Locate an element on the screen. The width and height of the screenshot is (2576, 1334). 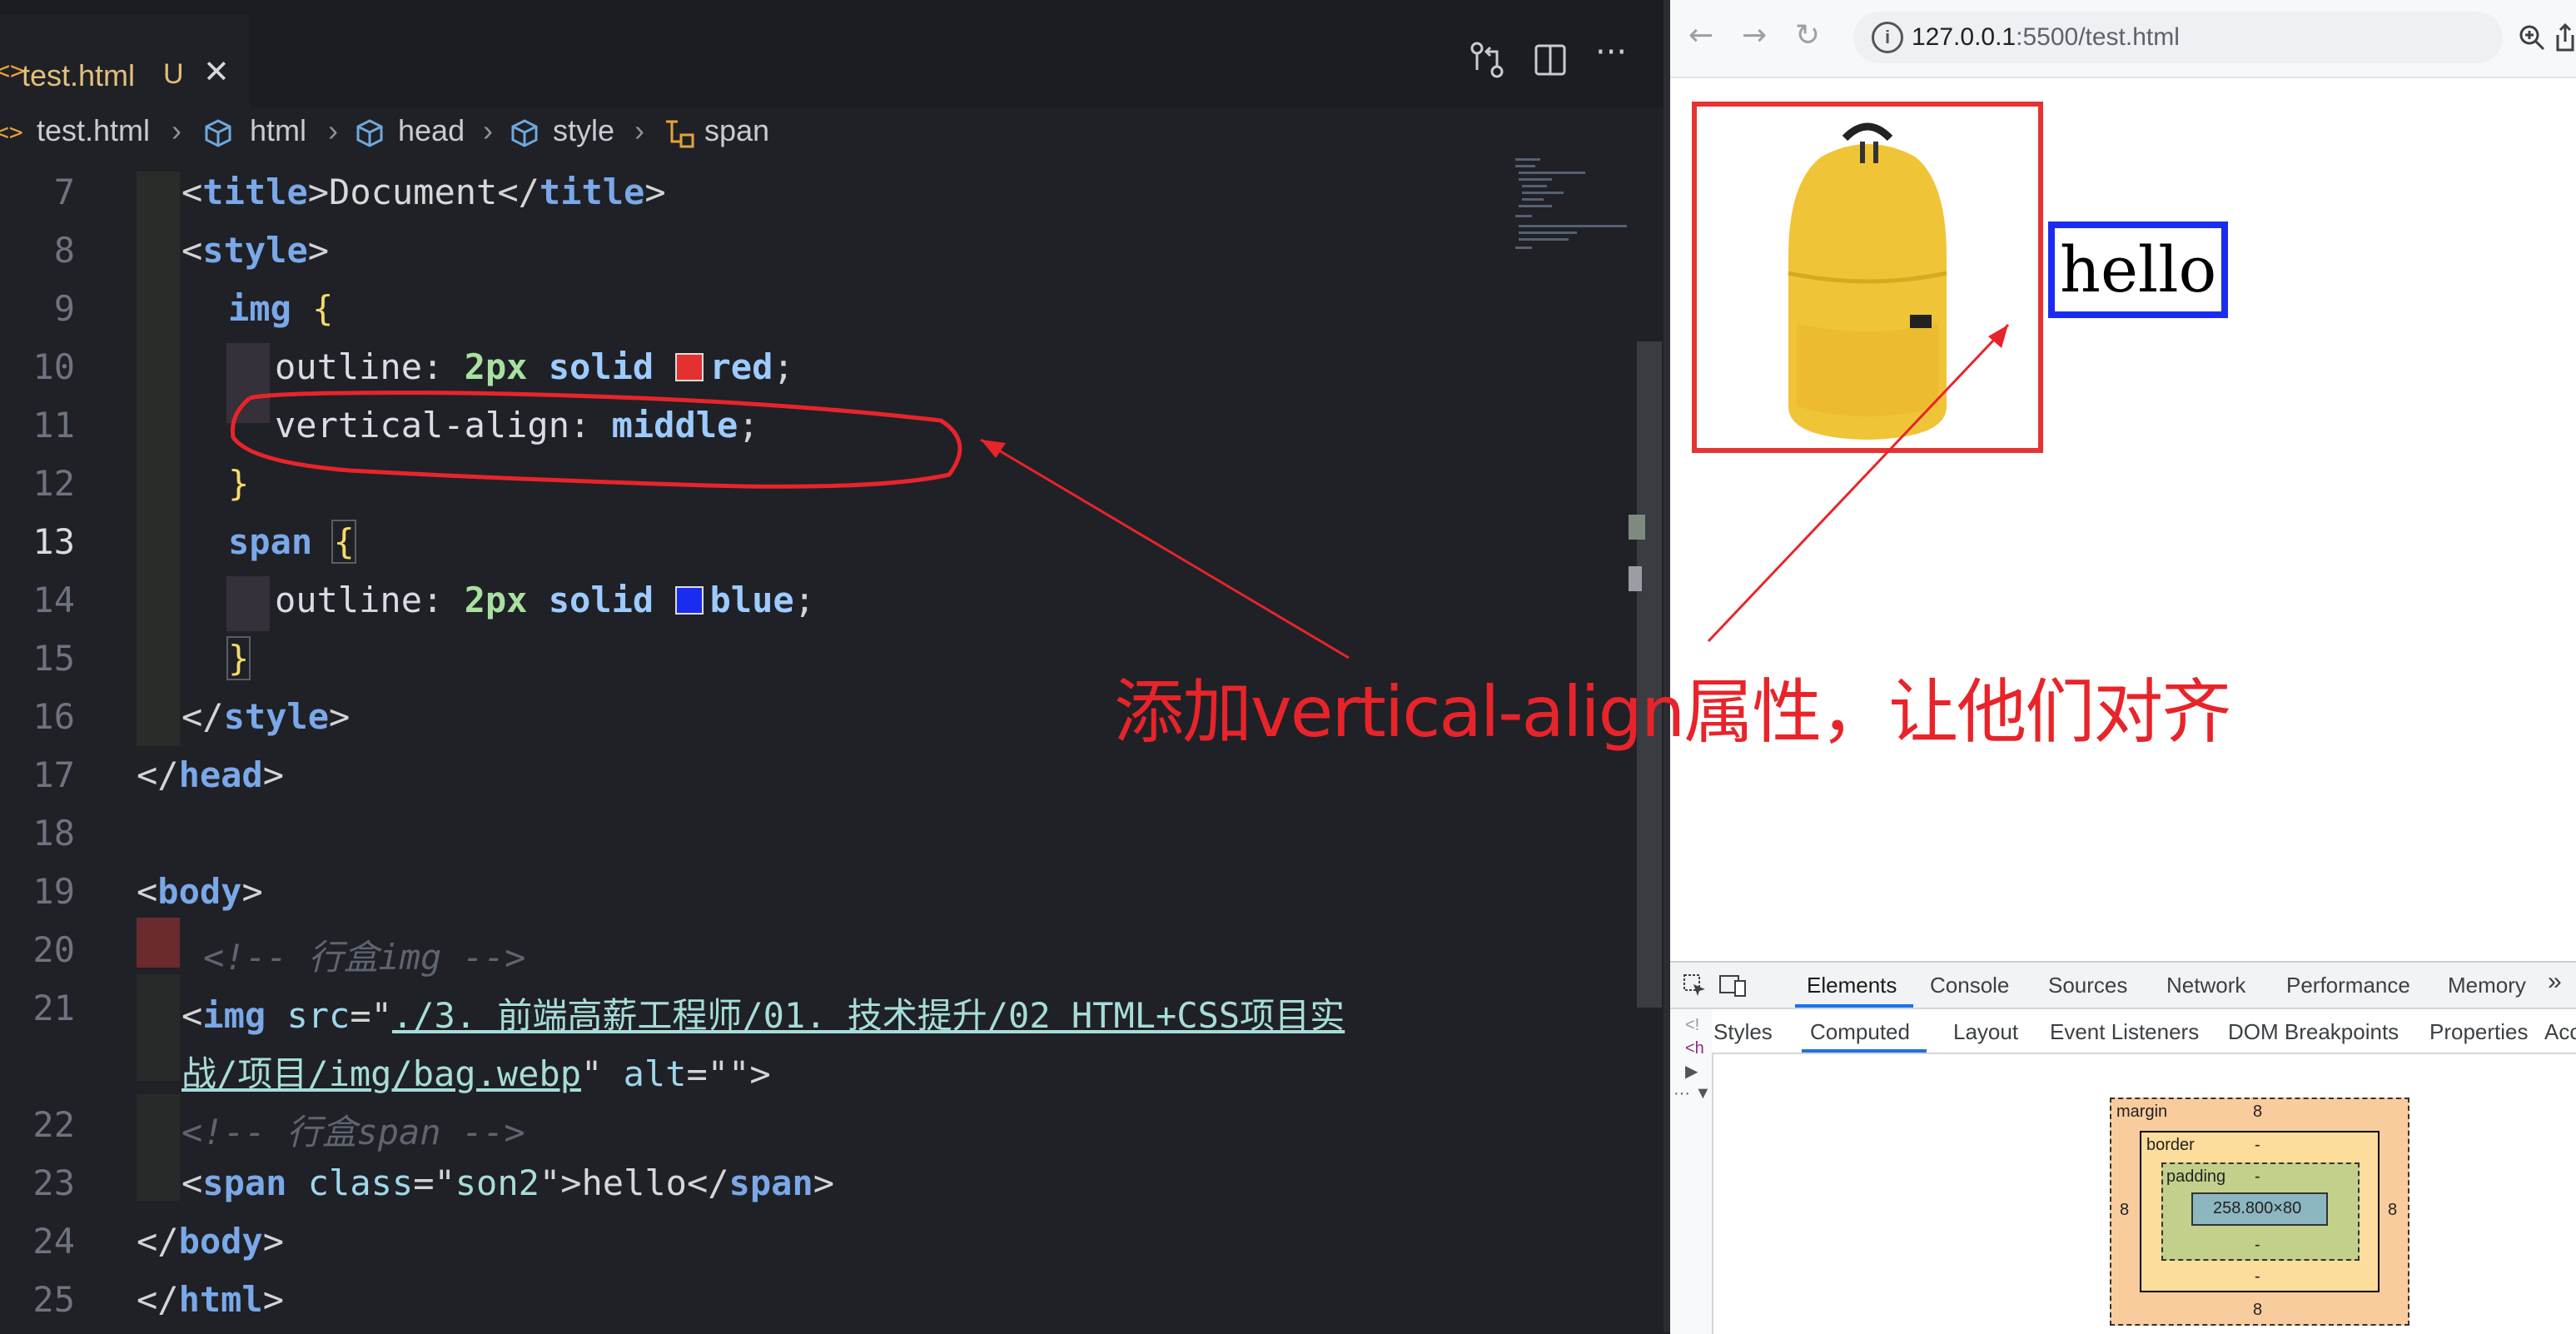
code-line: </body> is located at coordinates (210, 1241).